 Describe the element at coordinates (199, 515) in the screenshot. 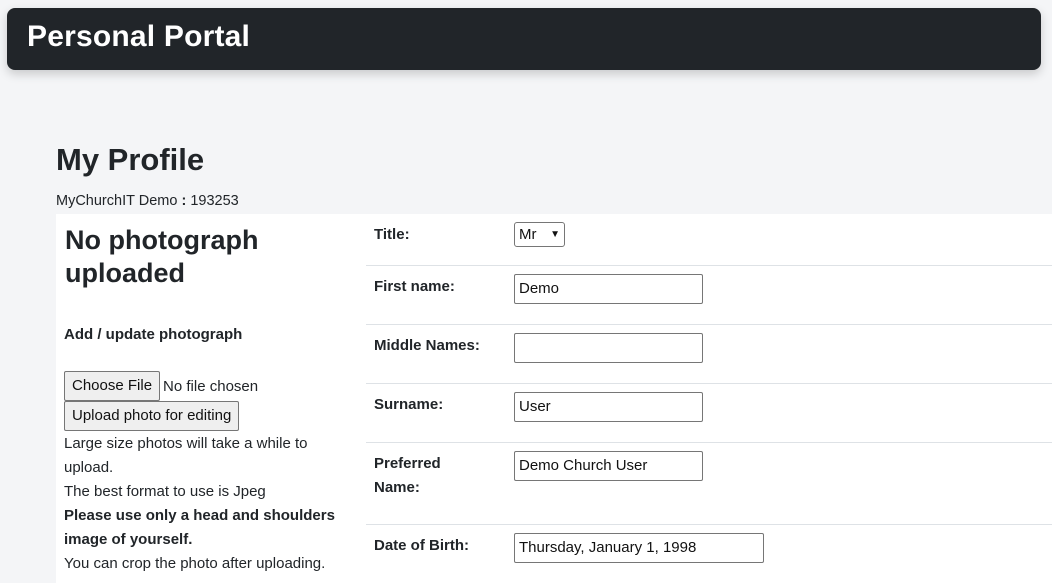

I see `note-head-line1: Please use only a head and shoulders` at that location.